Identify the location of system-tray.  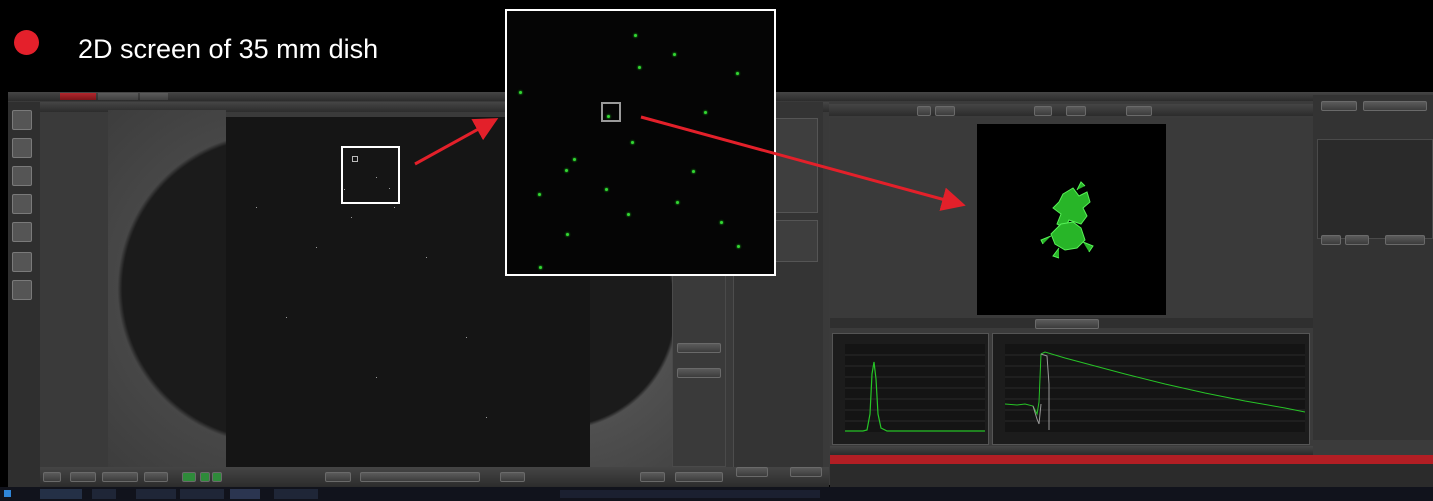
(690, 494).